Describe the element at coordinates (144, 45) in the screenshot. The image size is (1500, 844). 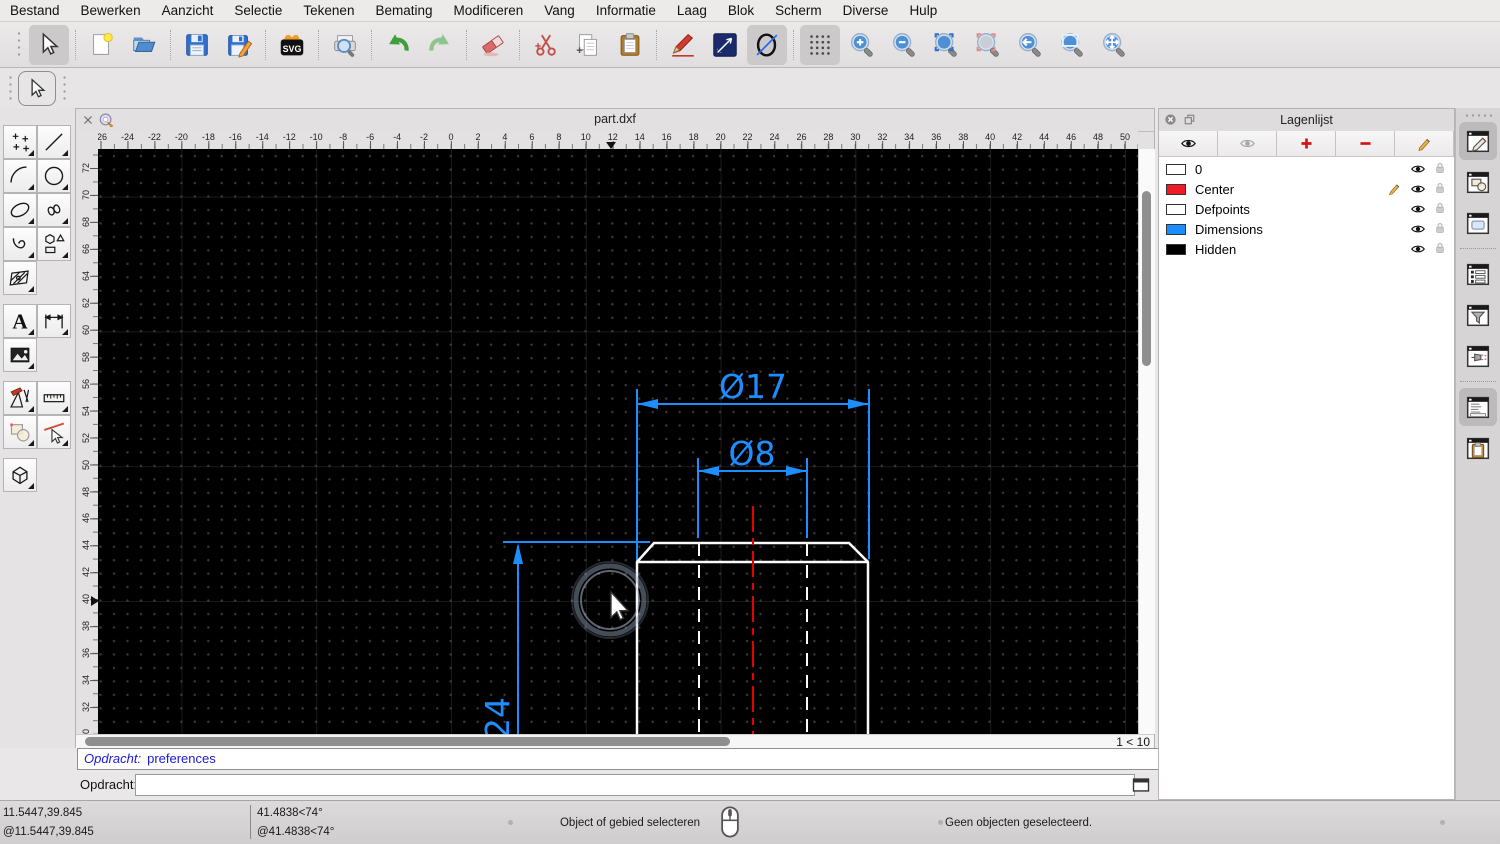
I see `toolbar-open-file-button` at that location.